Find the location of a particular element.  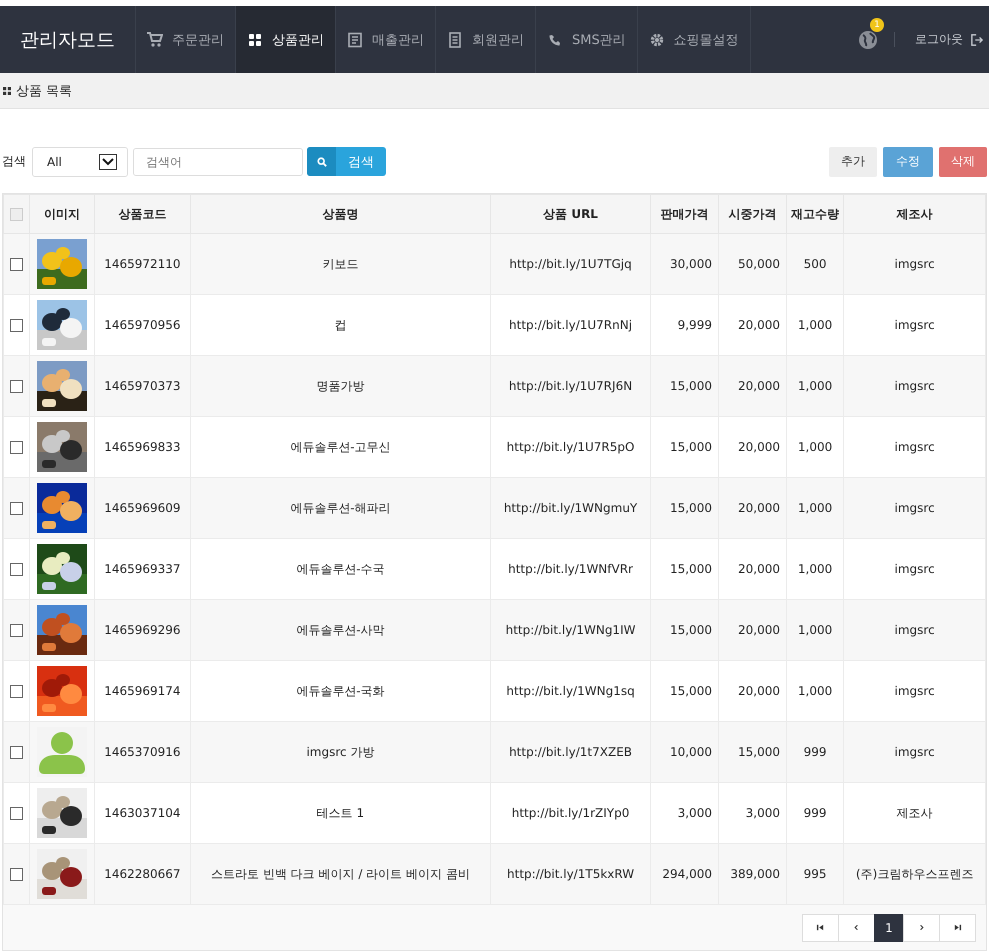

product-name-cell: 스트라토 빈백 다크 베이지 / 라이트 베이지 콤비 is located at coordinates (340, 874).